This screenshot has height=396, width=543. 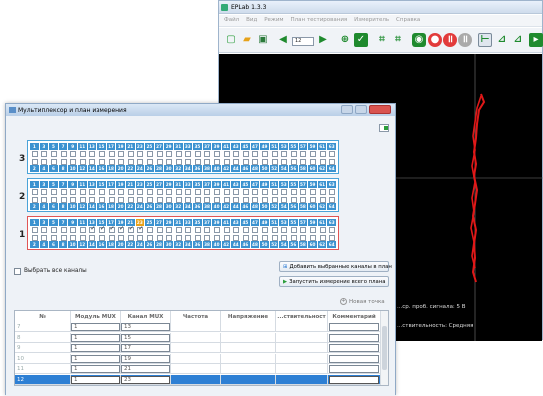 What do you see at coordinates (231, 20) in the screenshot?
I see `menu-file: Файл` at bounding box center [231, 20].